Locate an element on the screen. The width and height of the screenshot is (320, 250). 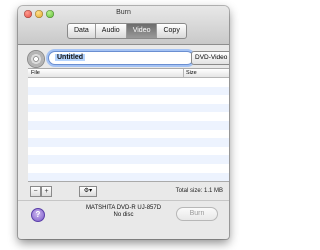
remove-button: − is located at coordinates (35, 191).